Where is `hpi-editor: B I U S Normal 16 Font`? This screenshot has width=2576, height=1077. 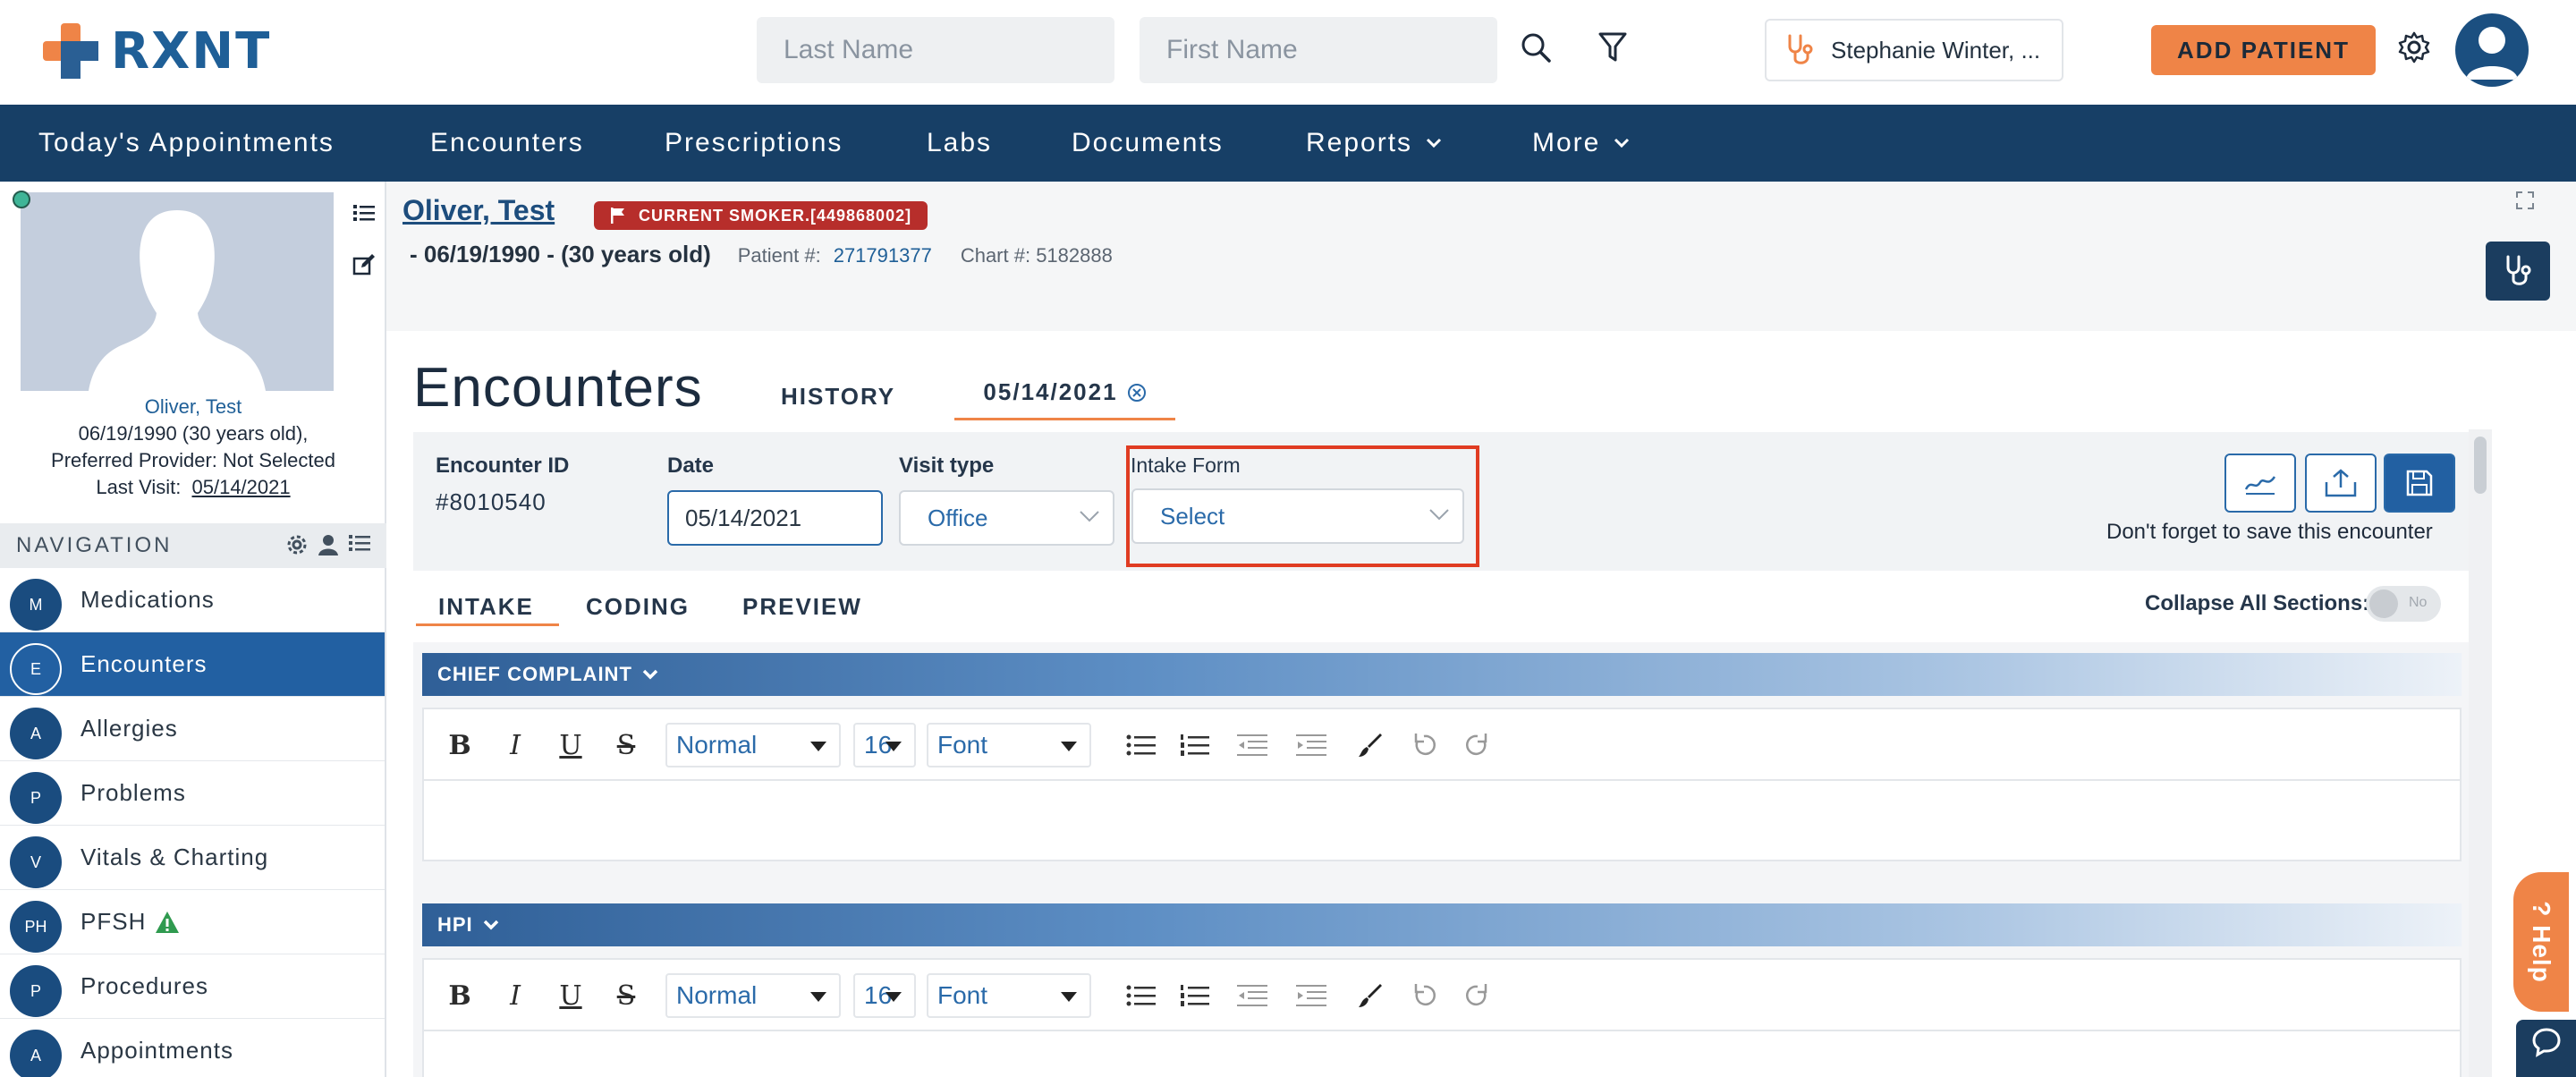
hpi-editor: B I U S Normal 16 Font is located at coordinates (1442, 1017).